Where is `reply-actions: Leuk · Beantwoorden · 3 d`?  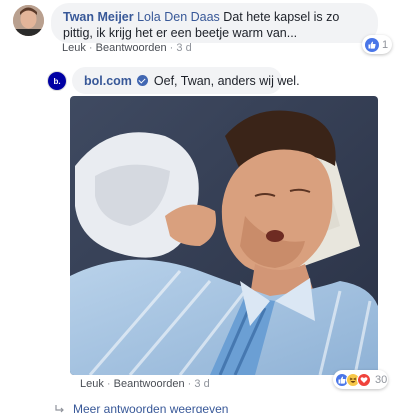
reply-actions: Leuk · Beantwoorden · 3 d is located at coordinates (145, 384).